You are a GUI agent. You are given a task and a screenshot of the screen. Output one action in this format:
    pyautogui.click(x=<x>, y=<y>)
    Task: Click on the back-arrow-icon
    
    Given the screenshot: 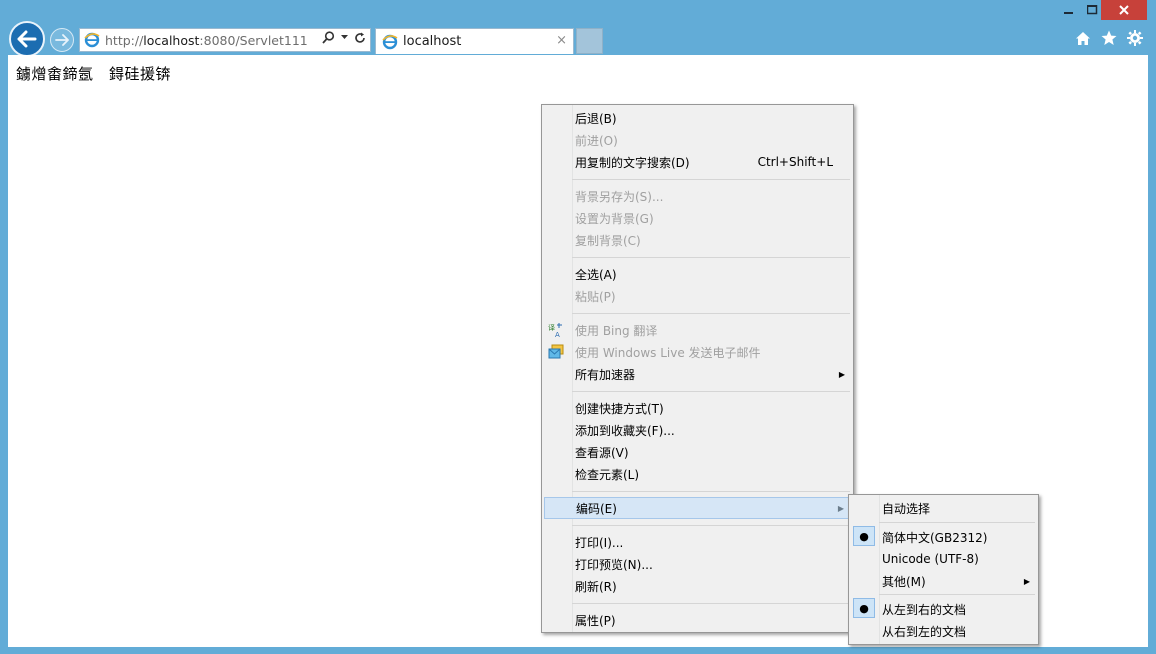 What is the action you would take?
    pyautogui.click(x=27, y=39)
    